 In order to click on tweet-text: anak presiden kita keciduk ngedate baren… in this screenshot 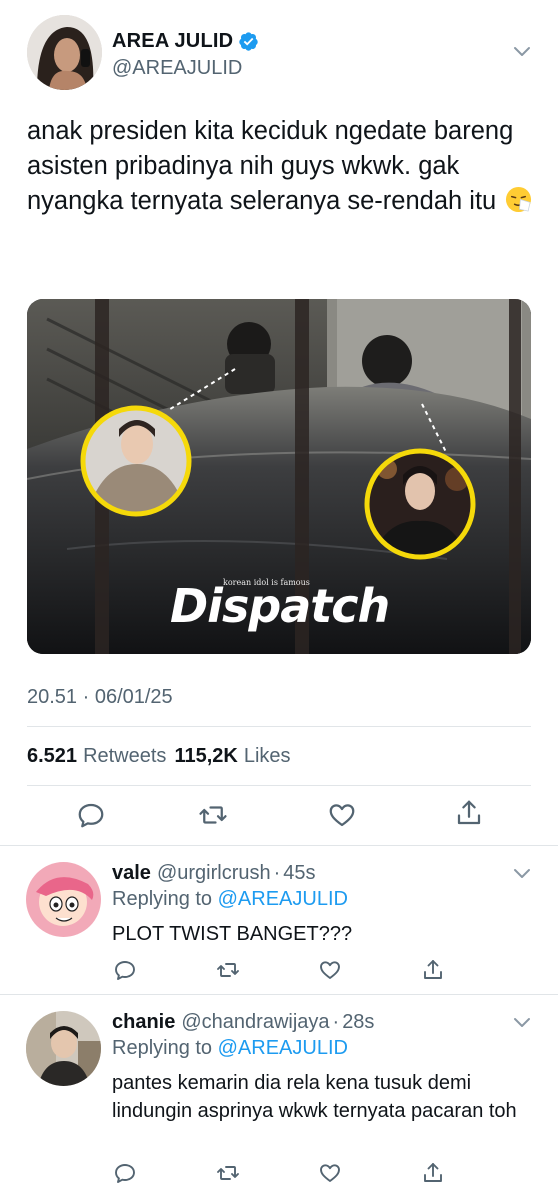, I will do `click(282, 166)`.